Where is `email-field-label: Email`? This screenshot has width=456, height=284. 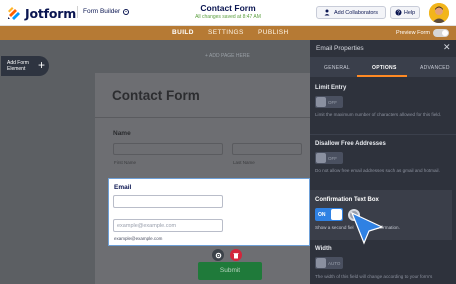
email-field-label: Email is located at coordinates (123, 187).